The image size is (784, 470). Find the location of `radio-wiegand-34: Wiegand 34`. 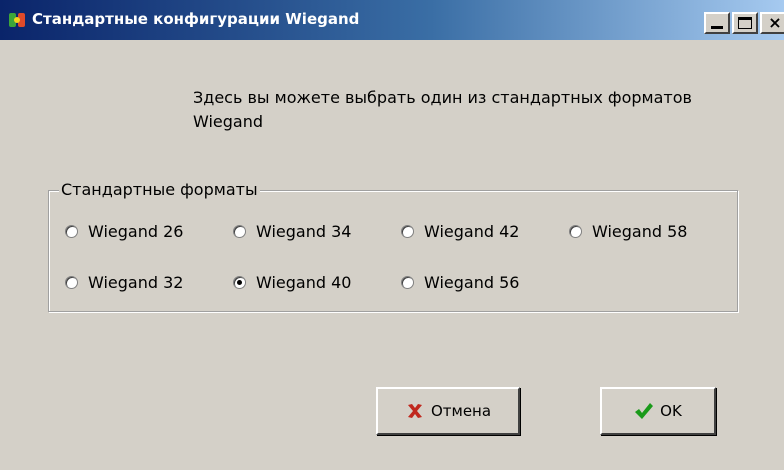

radio-wiegand-34: Wiegand 34 is located at coordinates (292, 231).